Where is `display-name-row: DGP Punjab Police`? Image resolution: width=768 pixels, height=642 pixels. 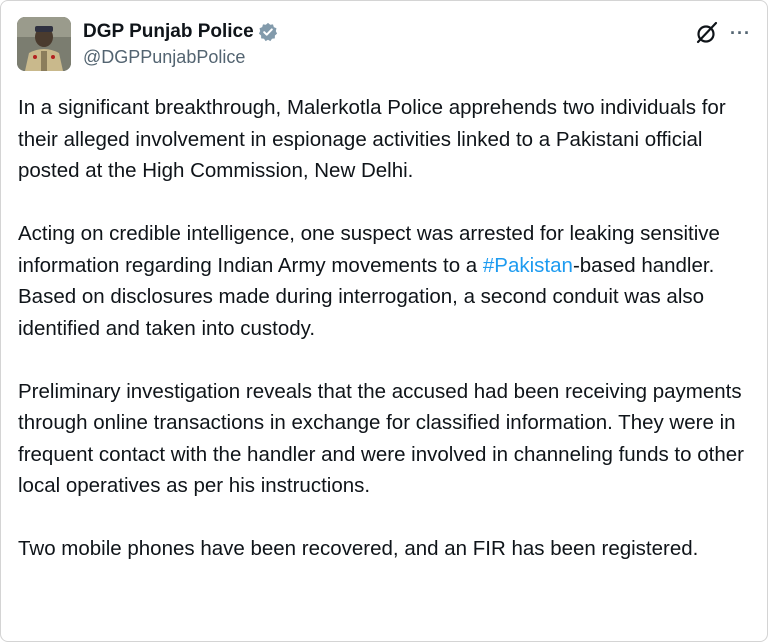
display-name-row: DGP Punjab Police is located at coordinates (180, 32).